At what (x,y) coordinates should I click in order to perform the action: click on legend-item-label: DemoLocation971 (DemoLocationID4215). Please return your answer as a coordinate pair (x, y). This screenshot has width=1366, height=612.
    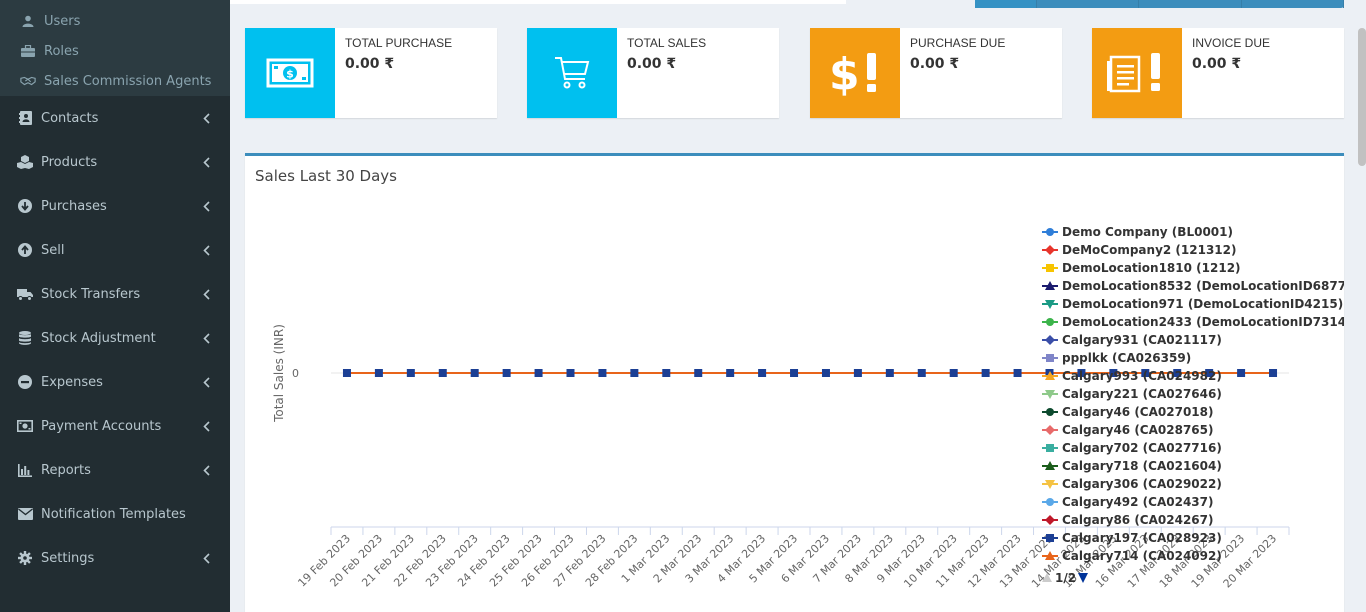
    Looking at the image, I should click on (1202, 304).